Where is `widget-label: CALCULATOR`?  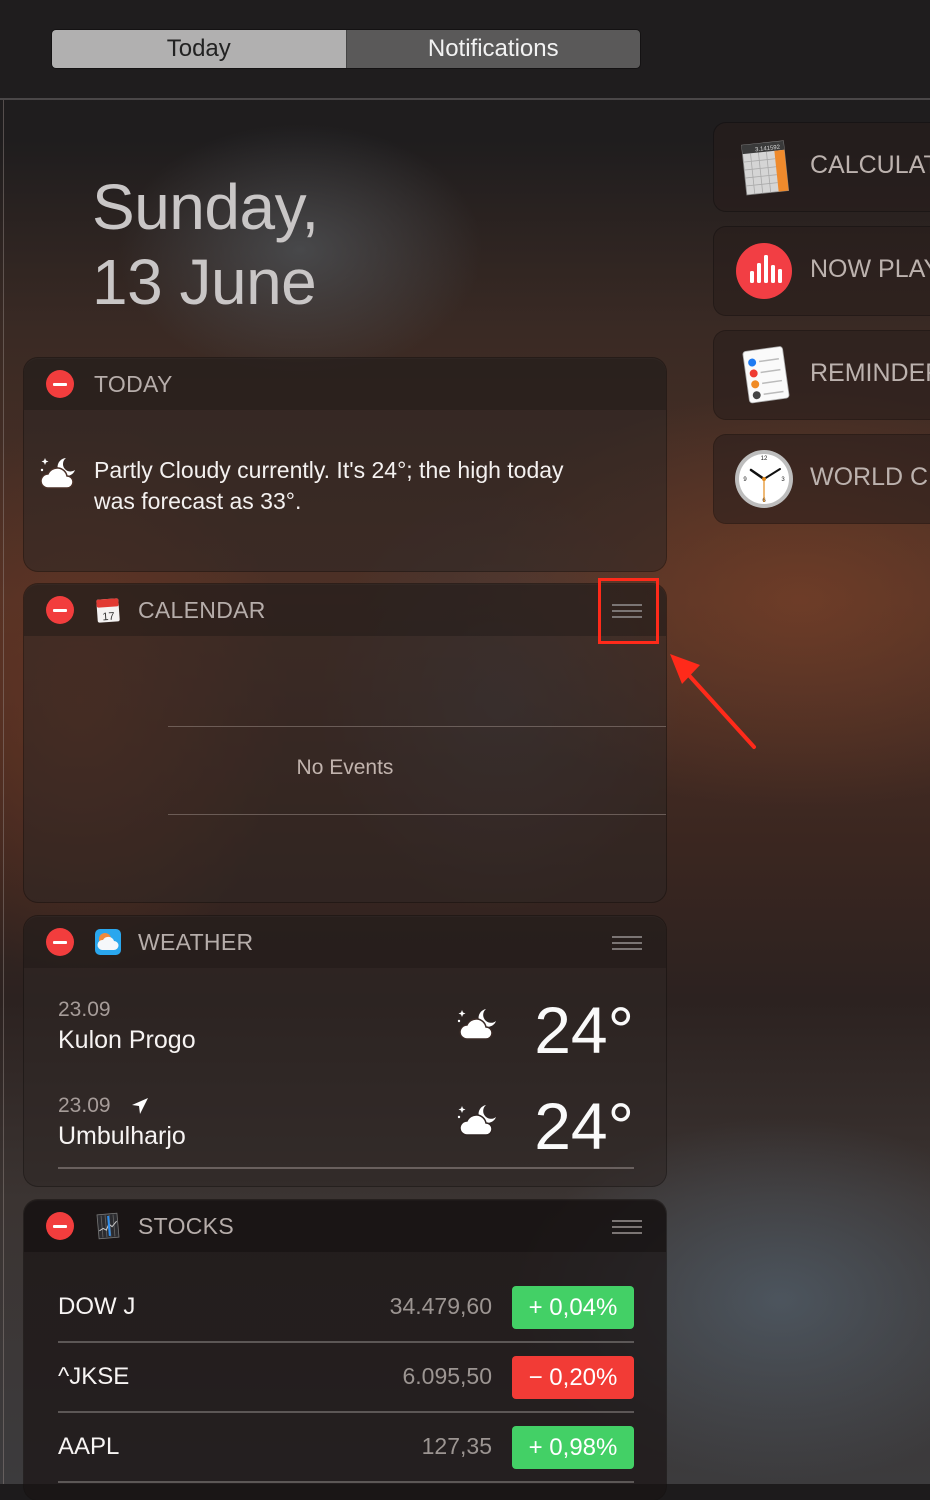 widget-label: CALCULATOR is located at coordinates (870, 165).